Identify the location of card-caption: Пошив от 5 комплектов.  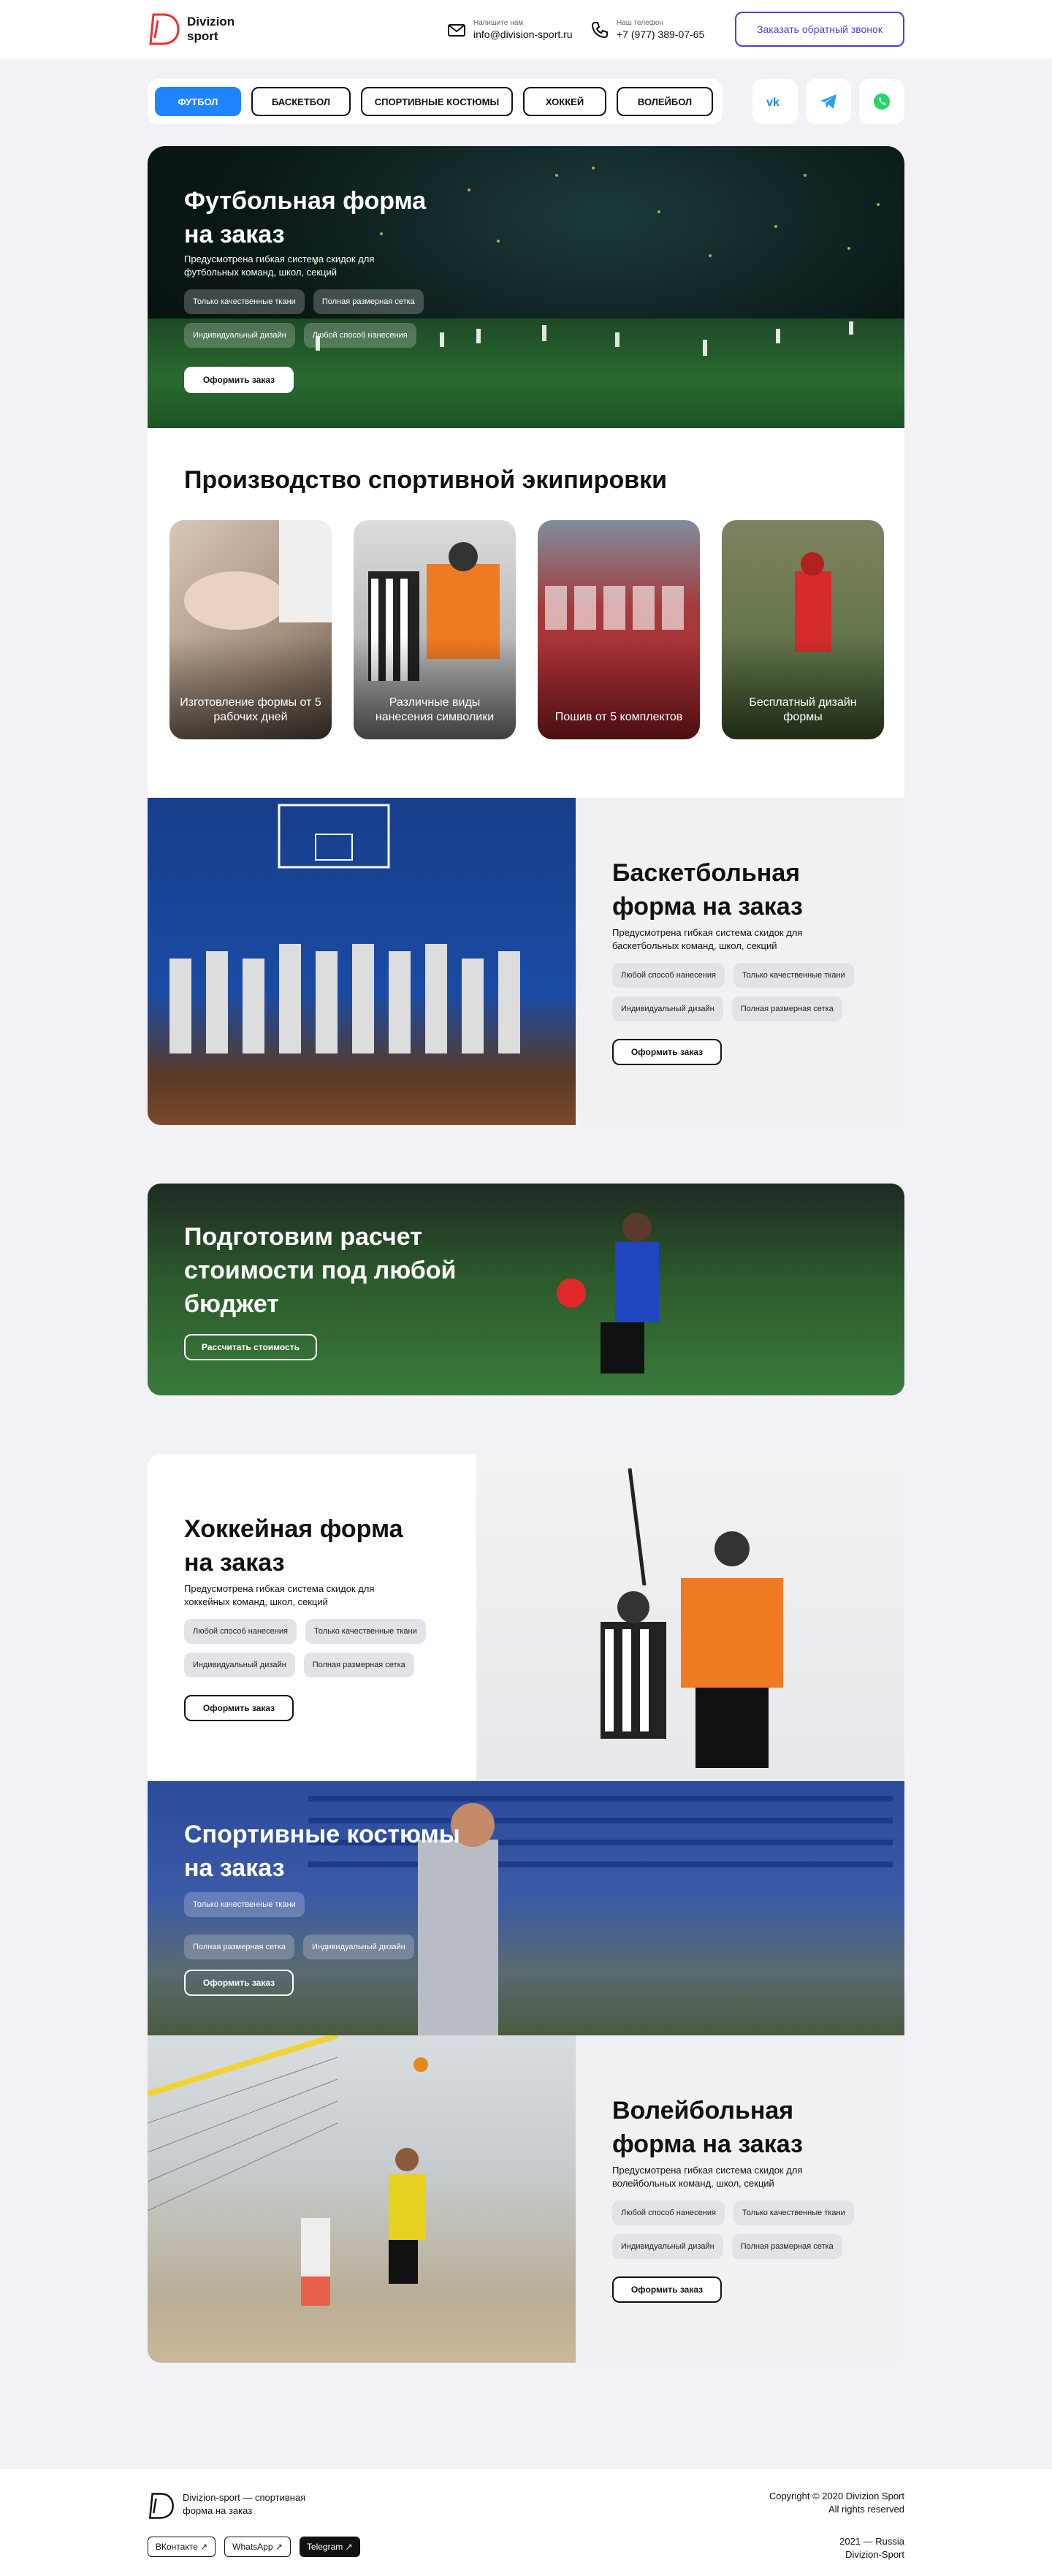
(618, 717).